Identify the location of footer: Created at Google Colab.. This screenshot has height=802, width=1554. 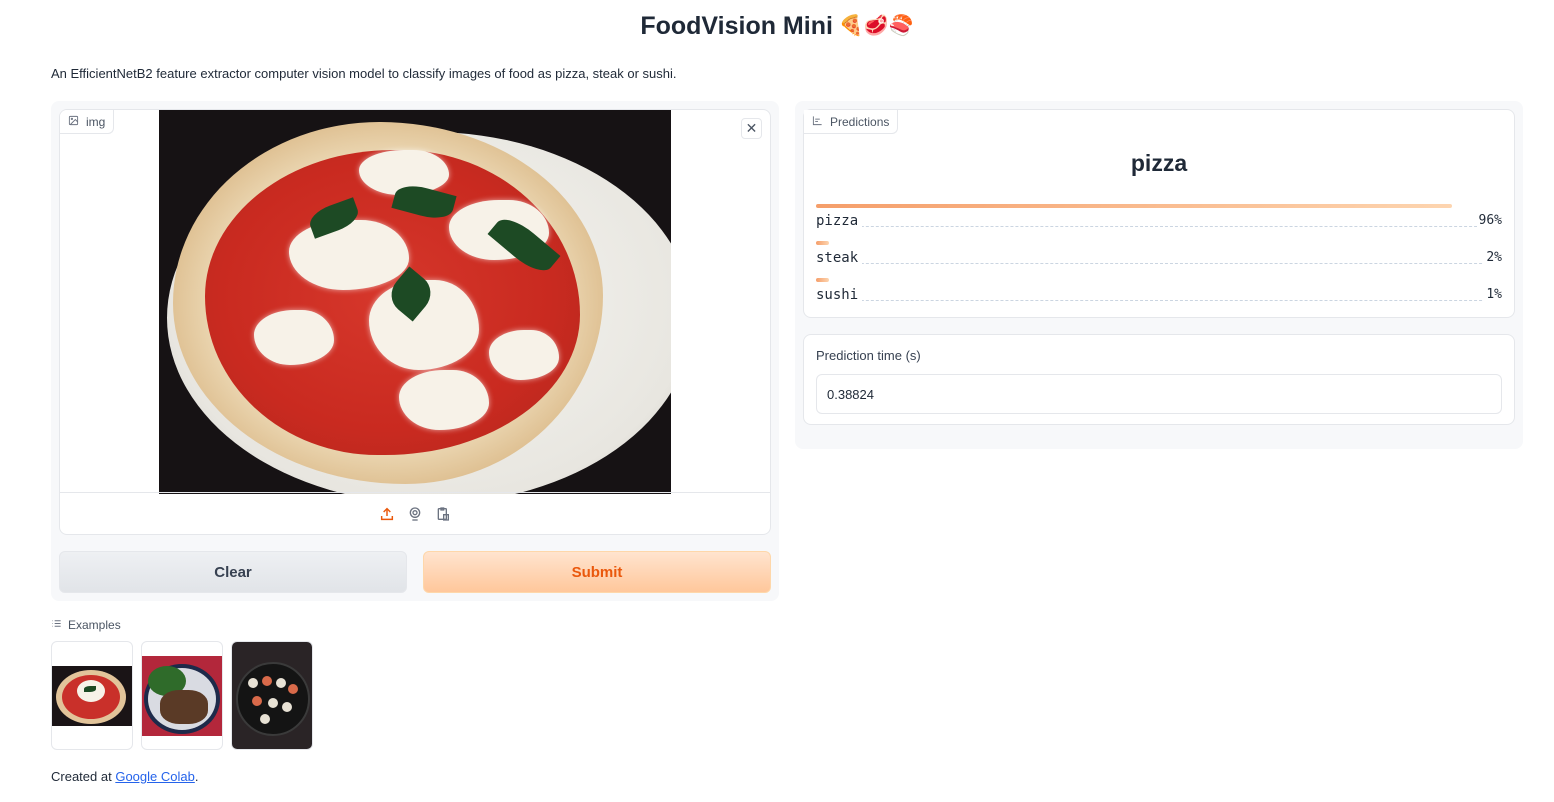
(124, 776).